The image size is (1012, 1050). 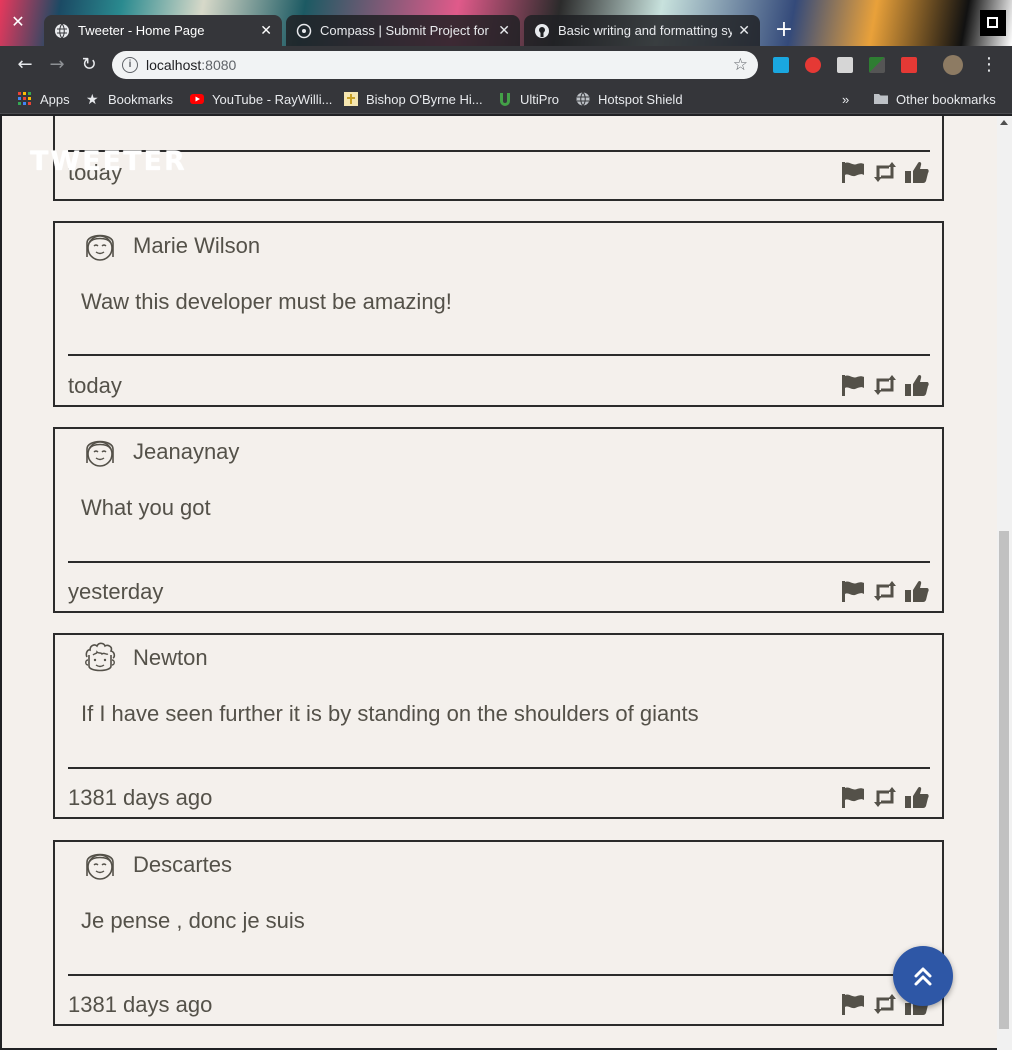 I want to click on browser-toolbar: ← → ↻ i localhost:8080 ☆ ⋮, so click(x=506, y=65).